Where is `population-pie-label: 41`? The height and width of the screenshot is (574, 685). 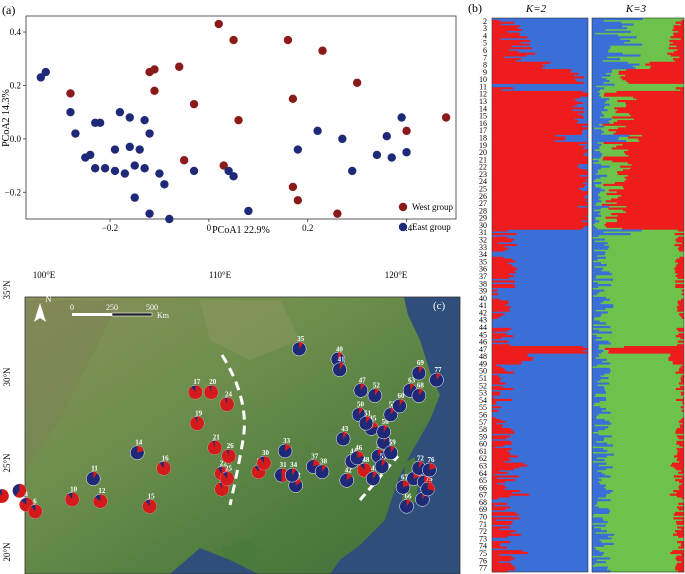
population-pie-label: 41 is located at coordinates (342, 360).